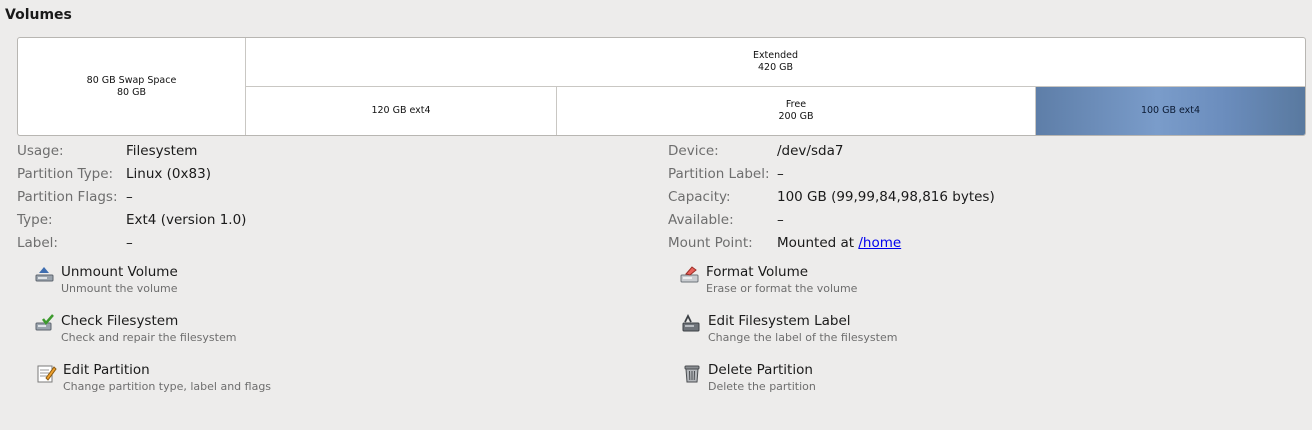 Image resolution: width=1312 pixels, height=430 pixels. Describe the element at coordinates (167, 386) in the screenshot. I see `edit-partition-desc: Change partition type, label and flags` at that location.